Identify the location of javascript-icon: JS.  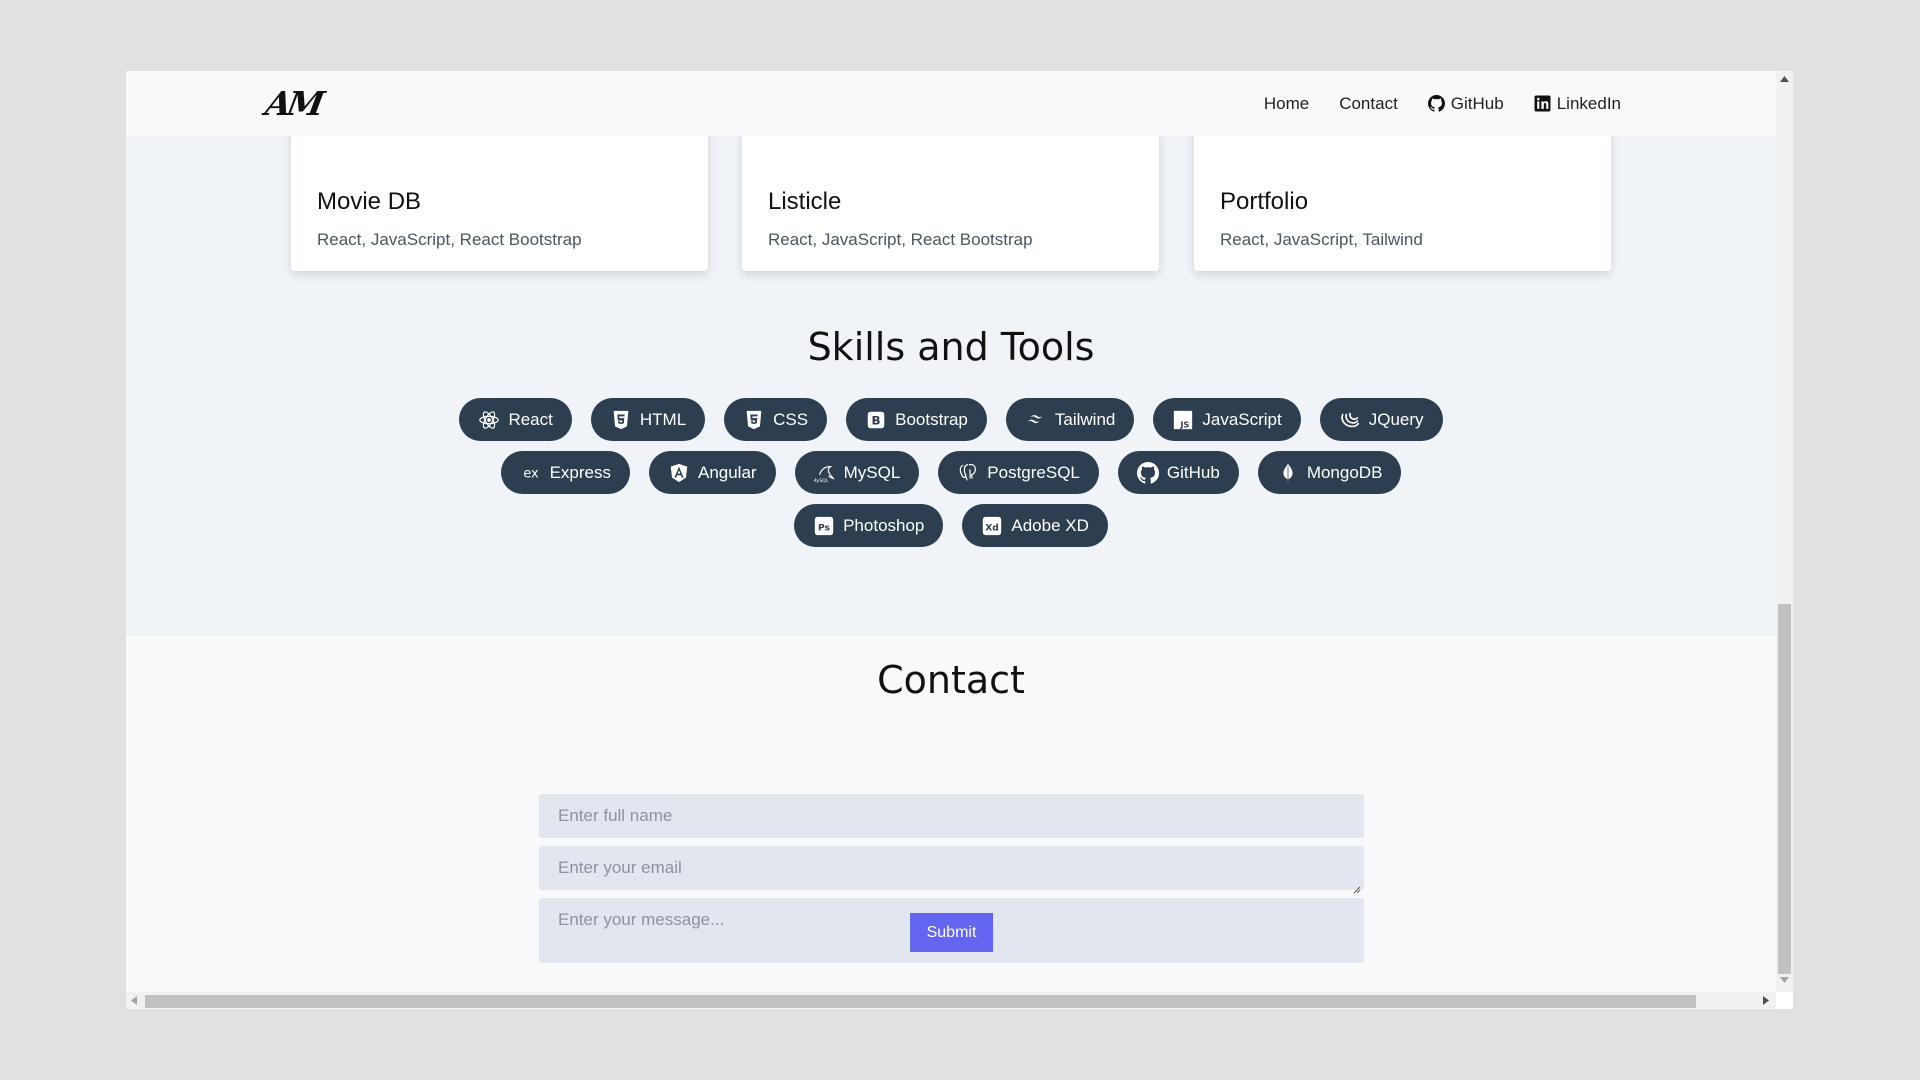
(1183, 419).